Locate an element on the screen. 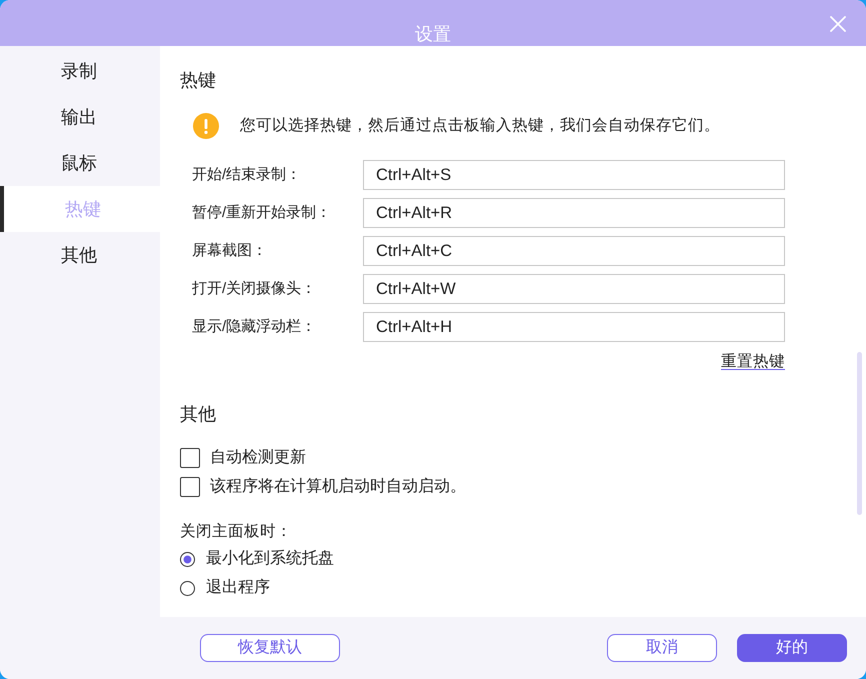  hotkey-label: 暂停/重新开始录制： is located at coordinates (262, 213).